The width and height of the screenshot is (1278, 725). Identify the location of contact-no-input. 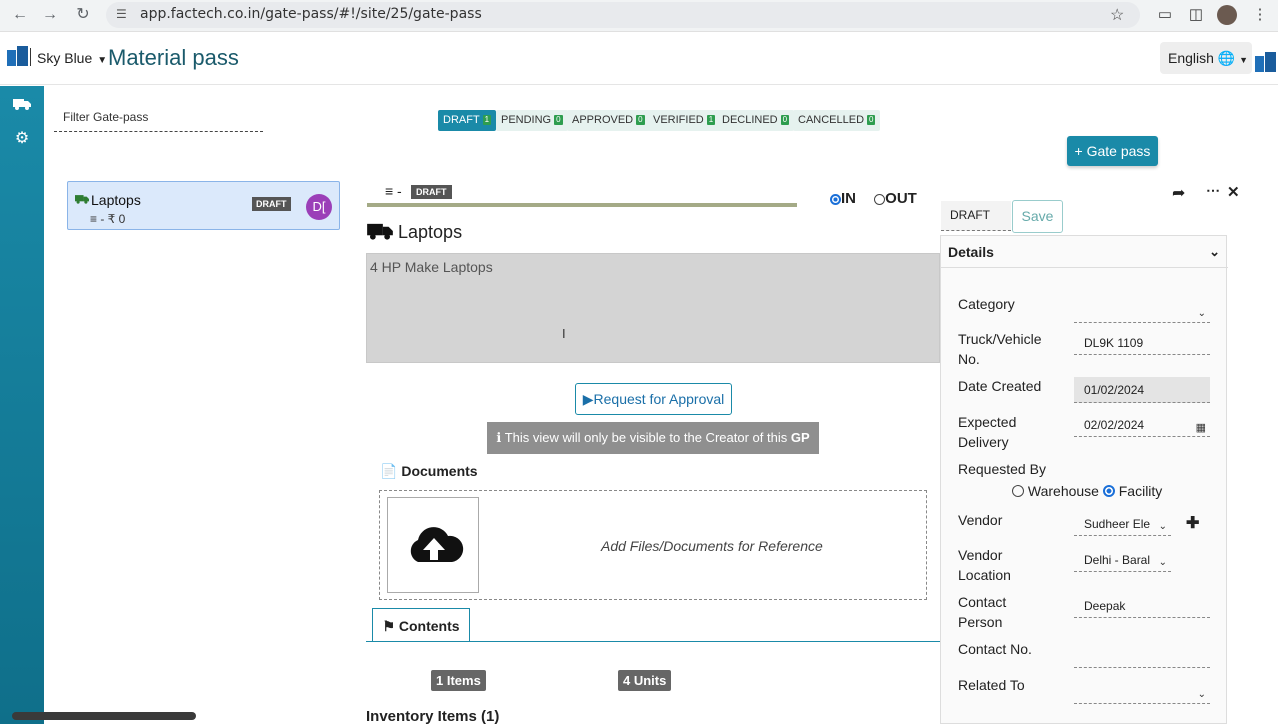
(1142, 657).